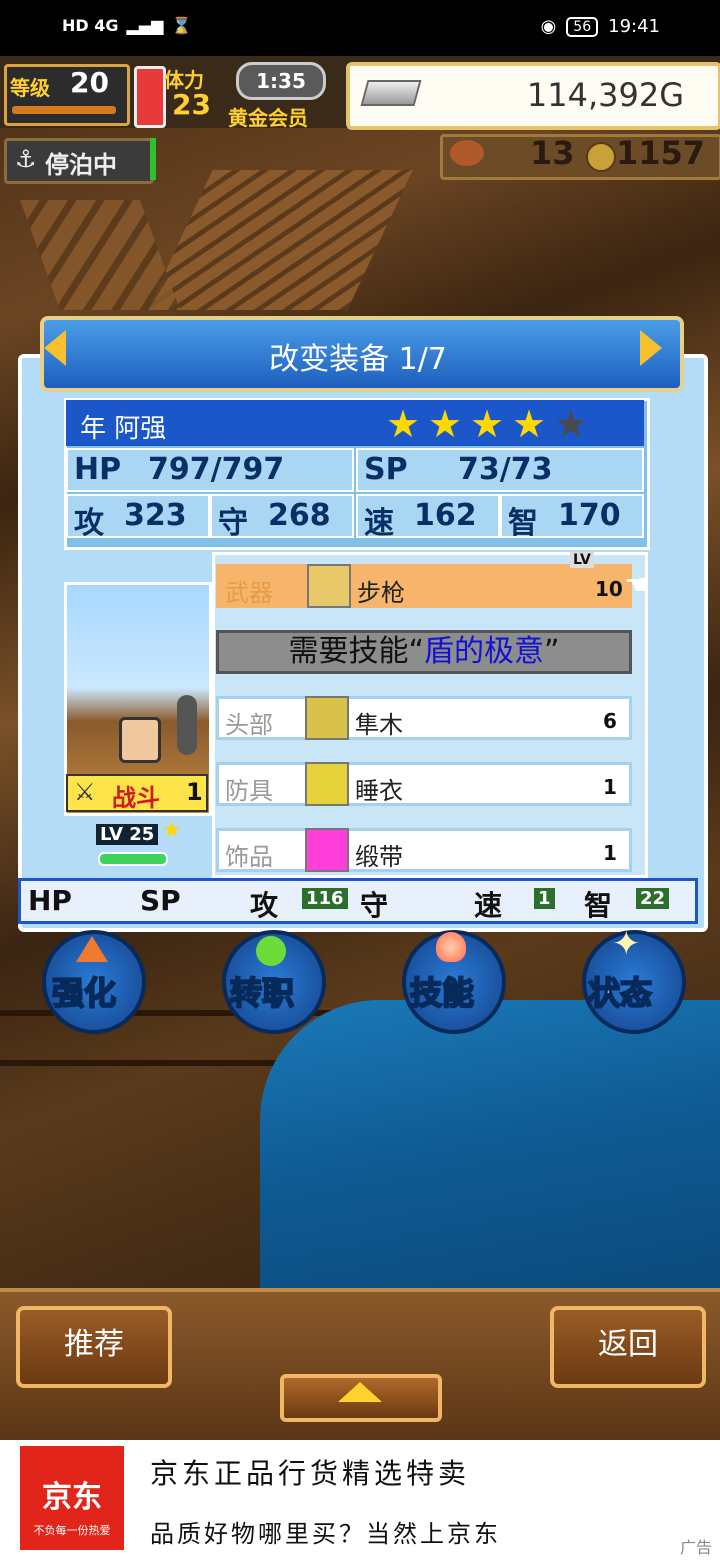 This screenshot has width=720, height=1560. I want to click on skills-label: 技能, so click(442, 993).